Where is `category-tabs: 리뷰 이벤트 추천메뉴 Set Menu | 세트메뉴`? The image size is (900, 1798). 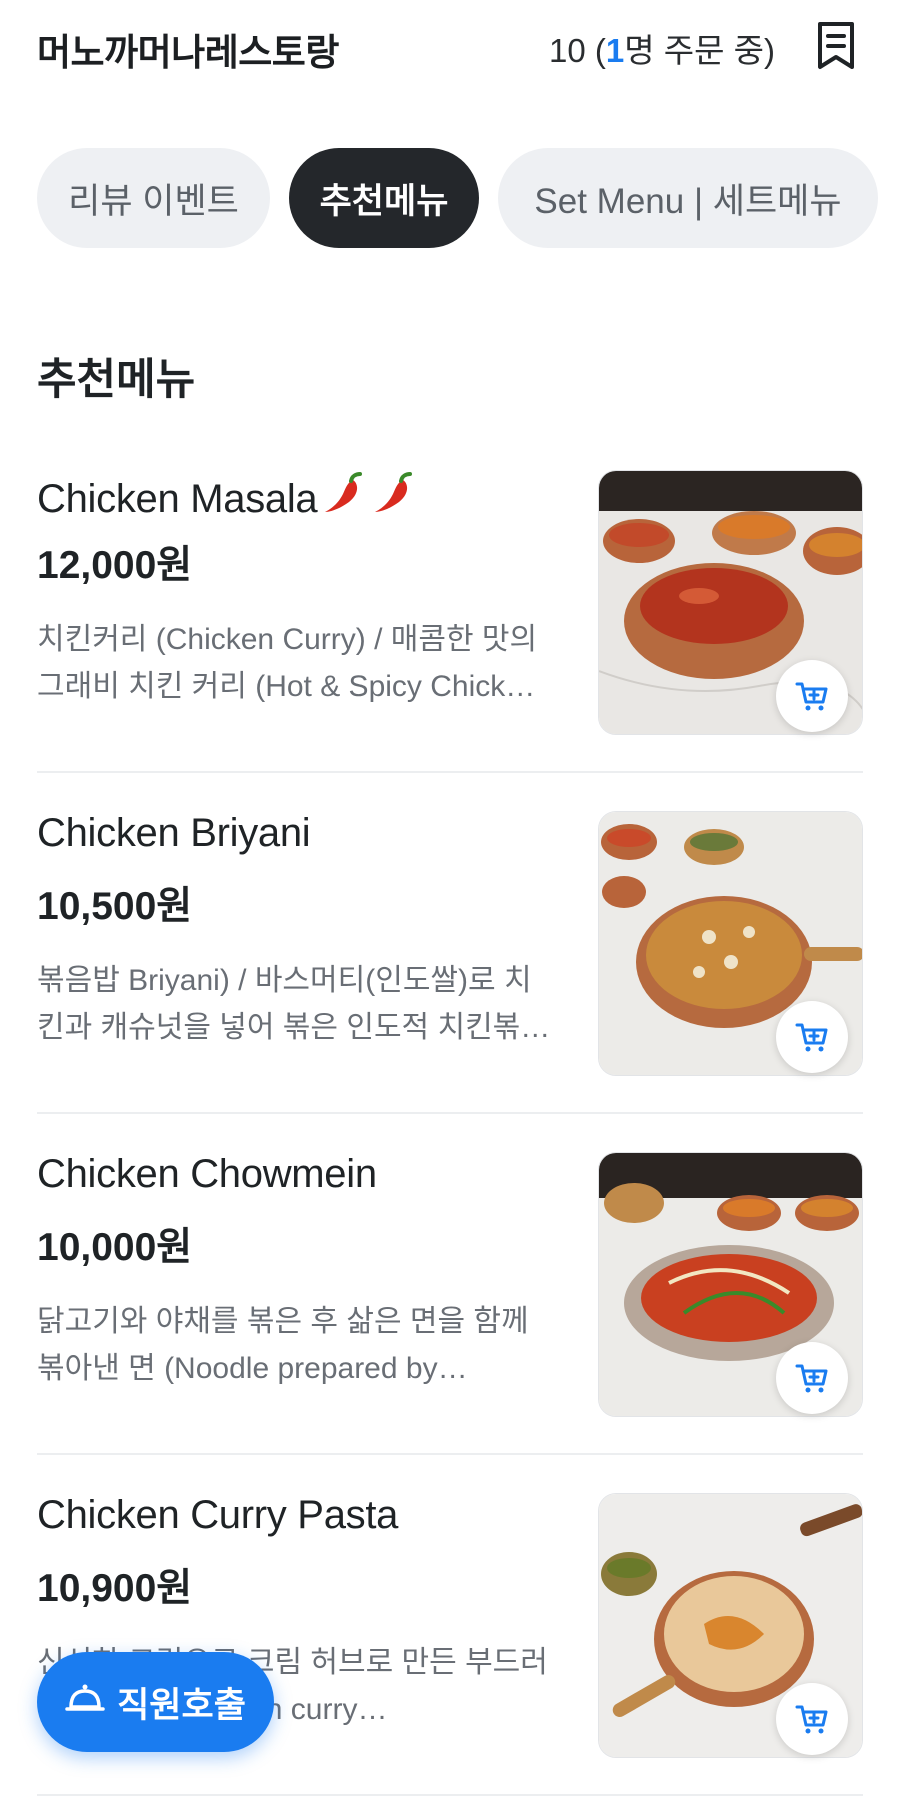
category-tabs: 리뷰 이벤트 추천메뉴 Set Menu | 세트메뉴 is located at coordinates (457, 198).